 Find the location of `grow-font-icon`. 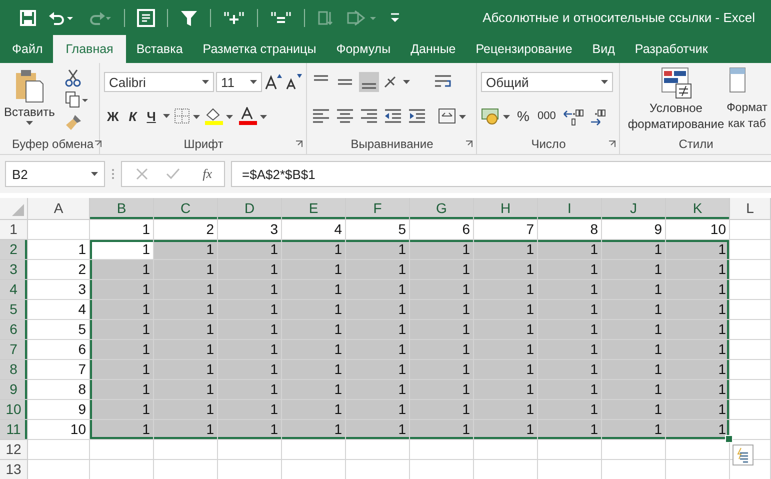

grow-font-icon is located at coordinates (273, 82).